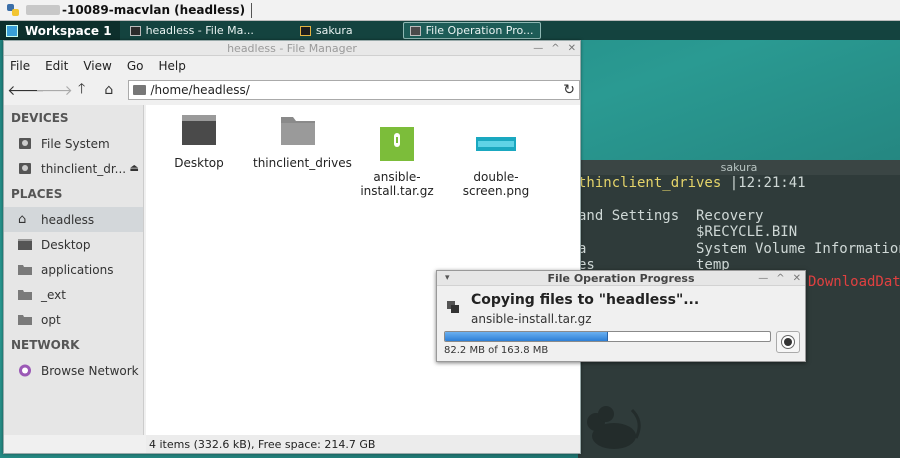  I want to click on toolbar: 🡐 🡒 🡑 ⌂ /home/headless/ ↻, so click(292, 90).